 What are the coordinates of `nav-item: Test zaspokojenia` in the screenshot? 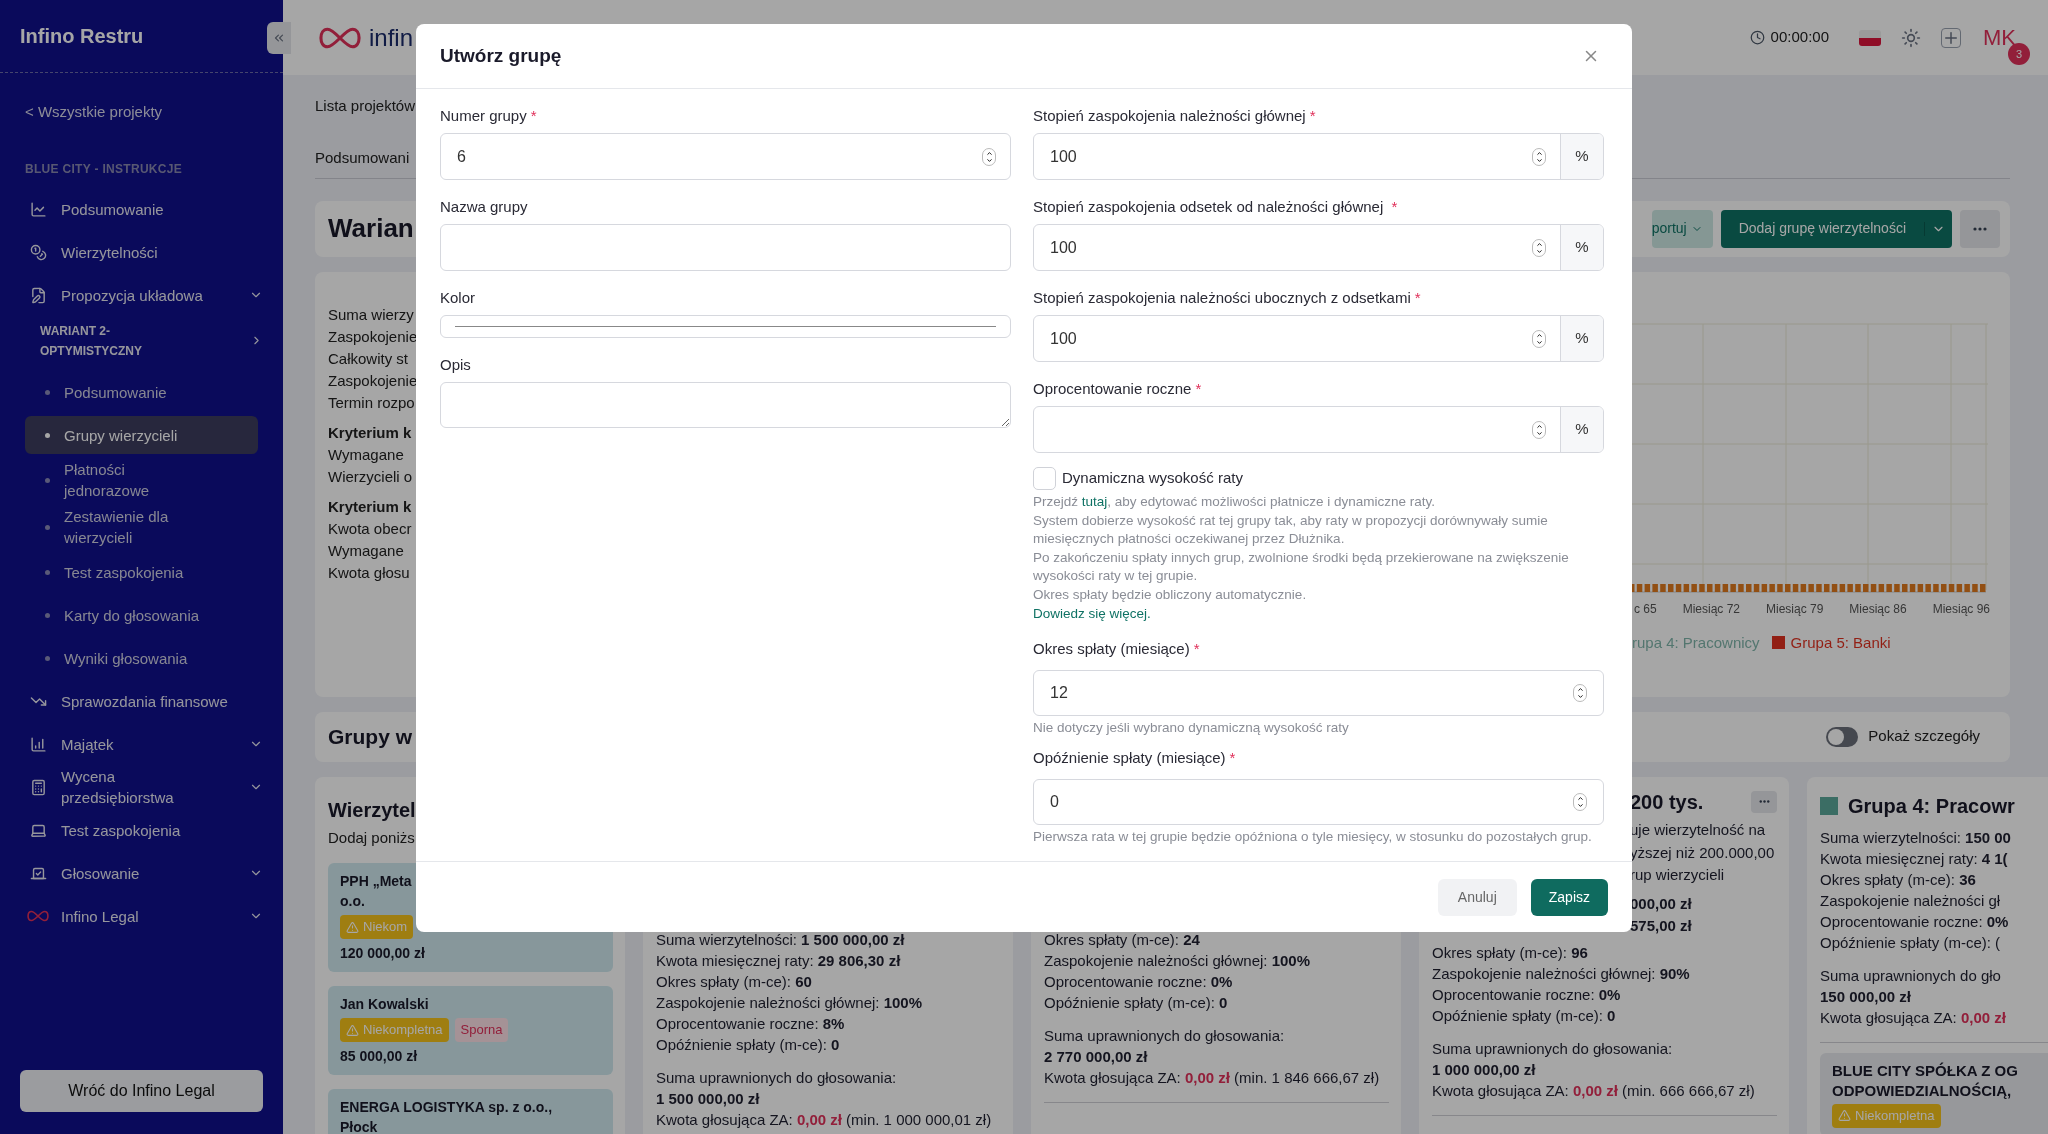 It's located at (141, 830).